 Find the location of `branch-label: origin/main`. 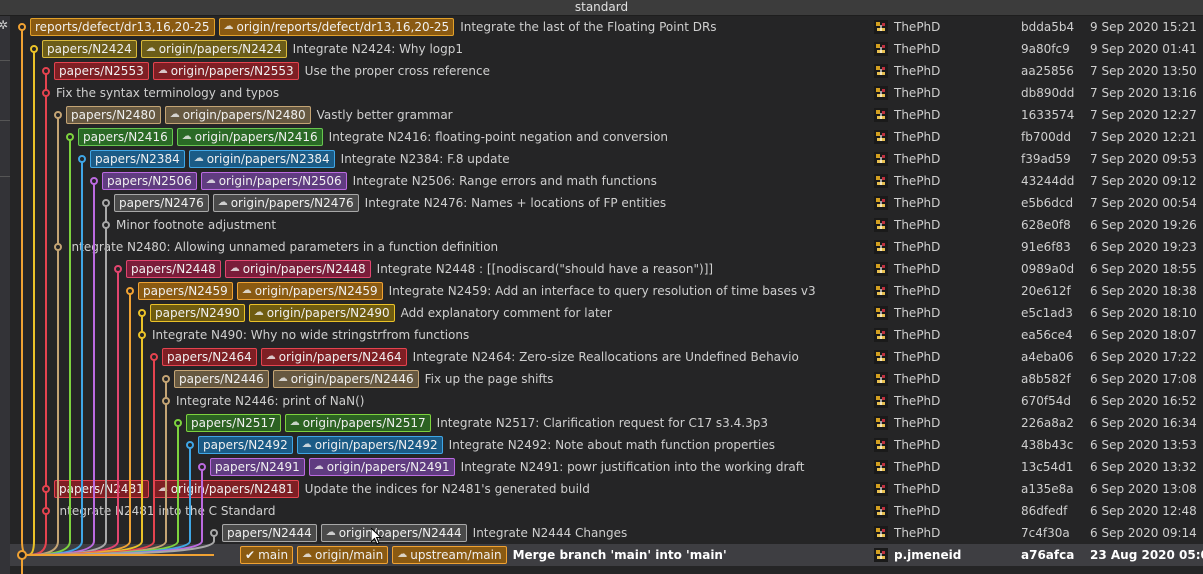

branch-label: origin/main is located at coordinates (349, 555).